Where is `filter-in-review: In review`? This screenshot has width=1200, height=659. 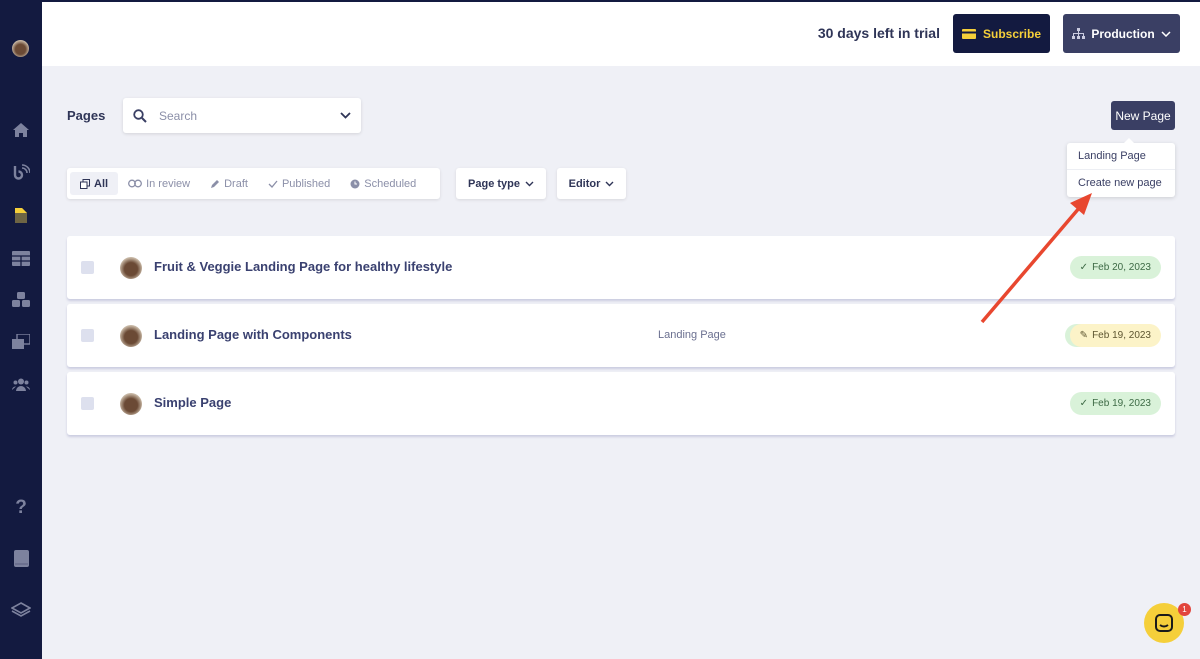
filter-in-review: In review is located at coordinates (159, 183).